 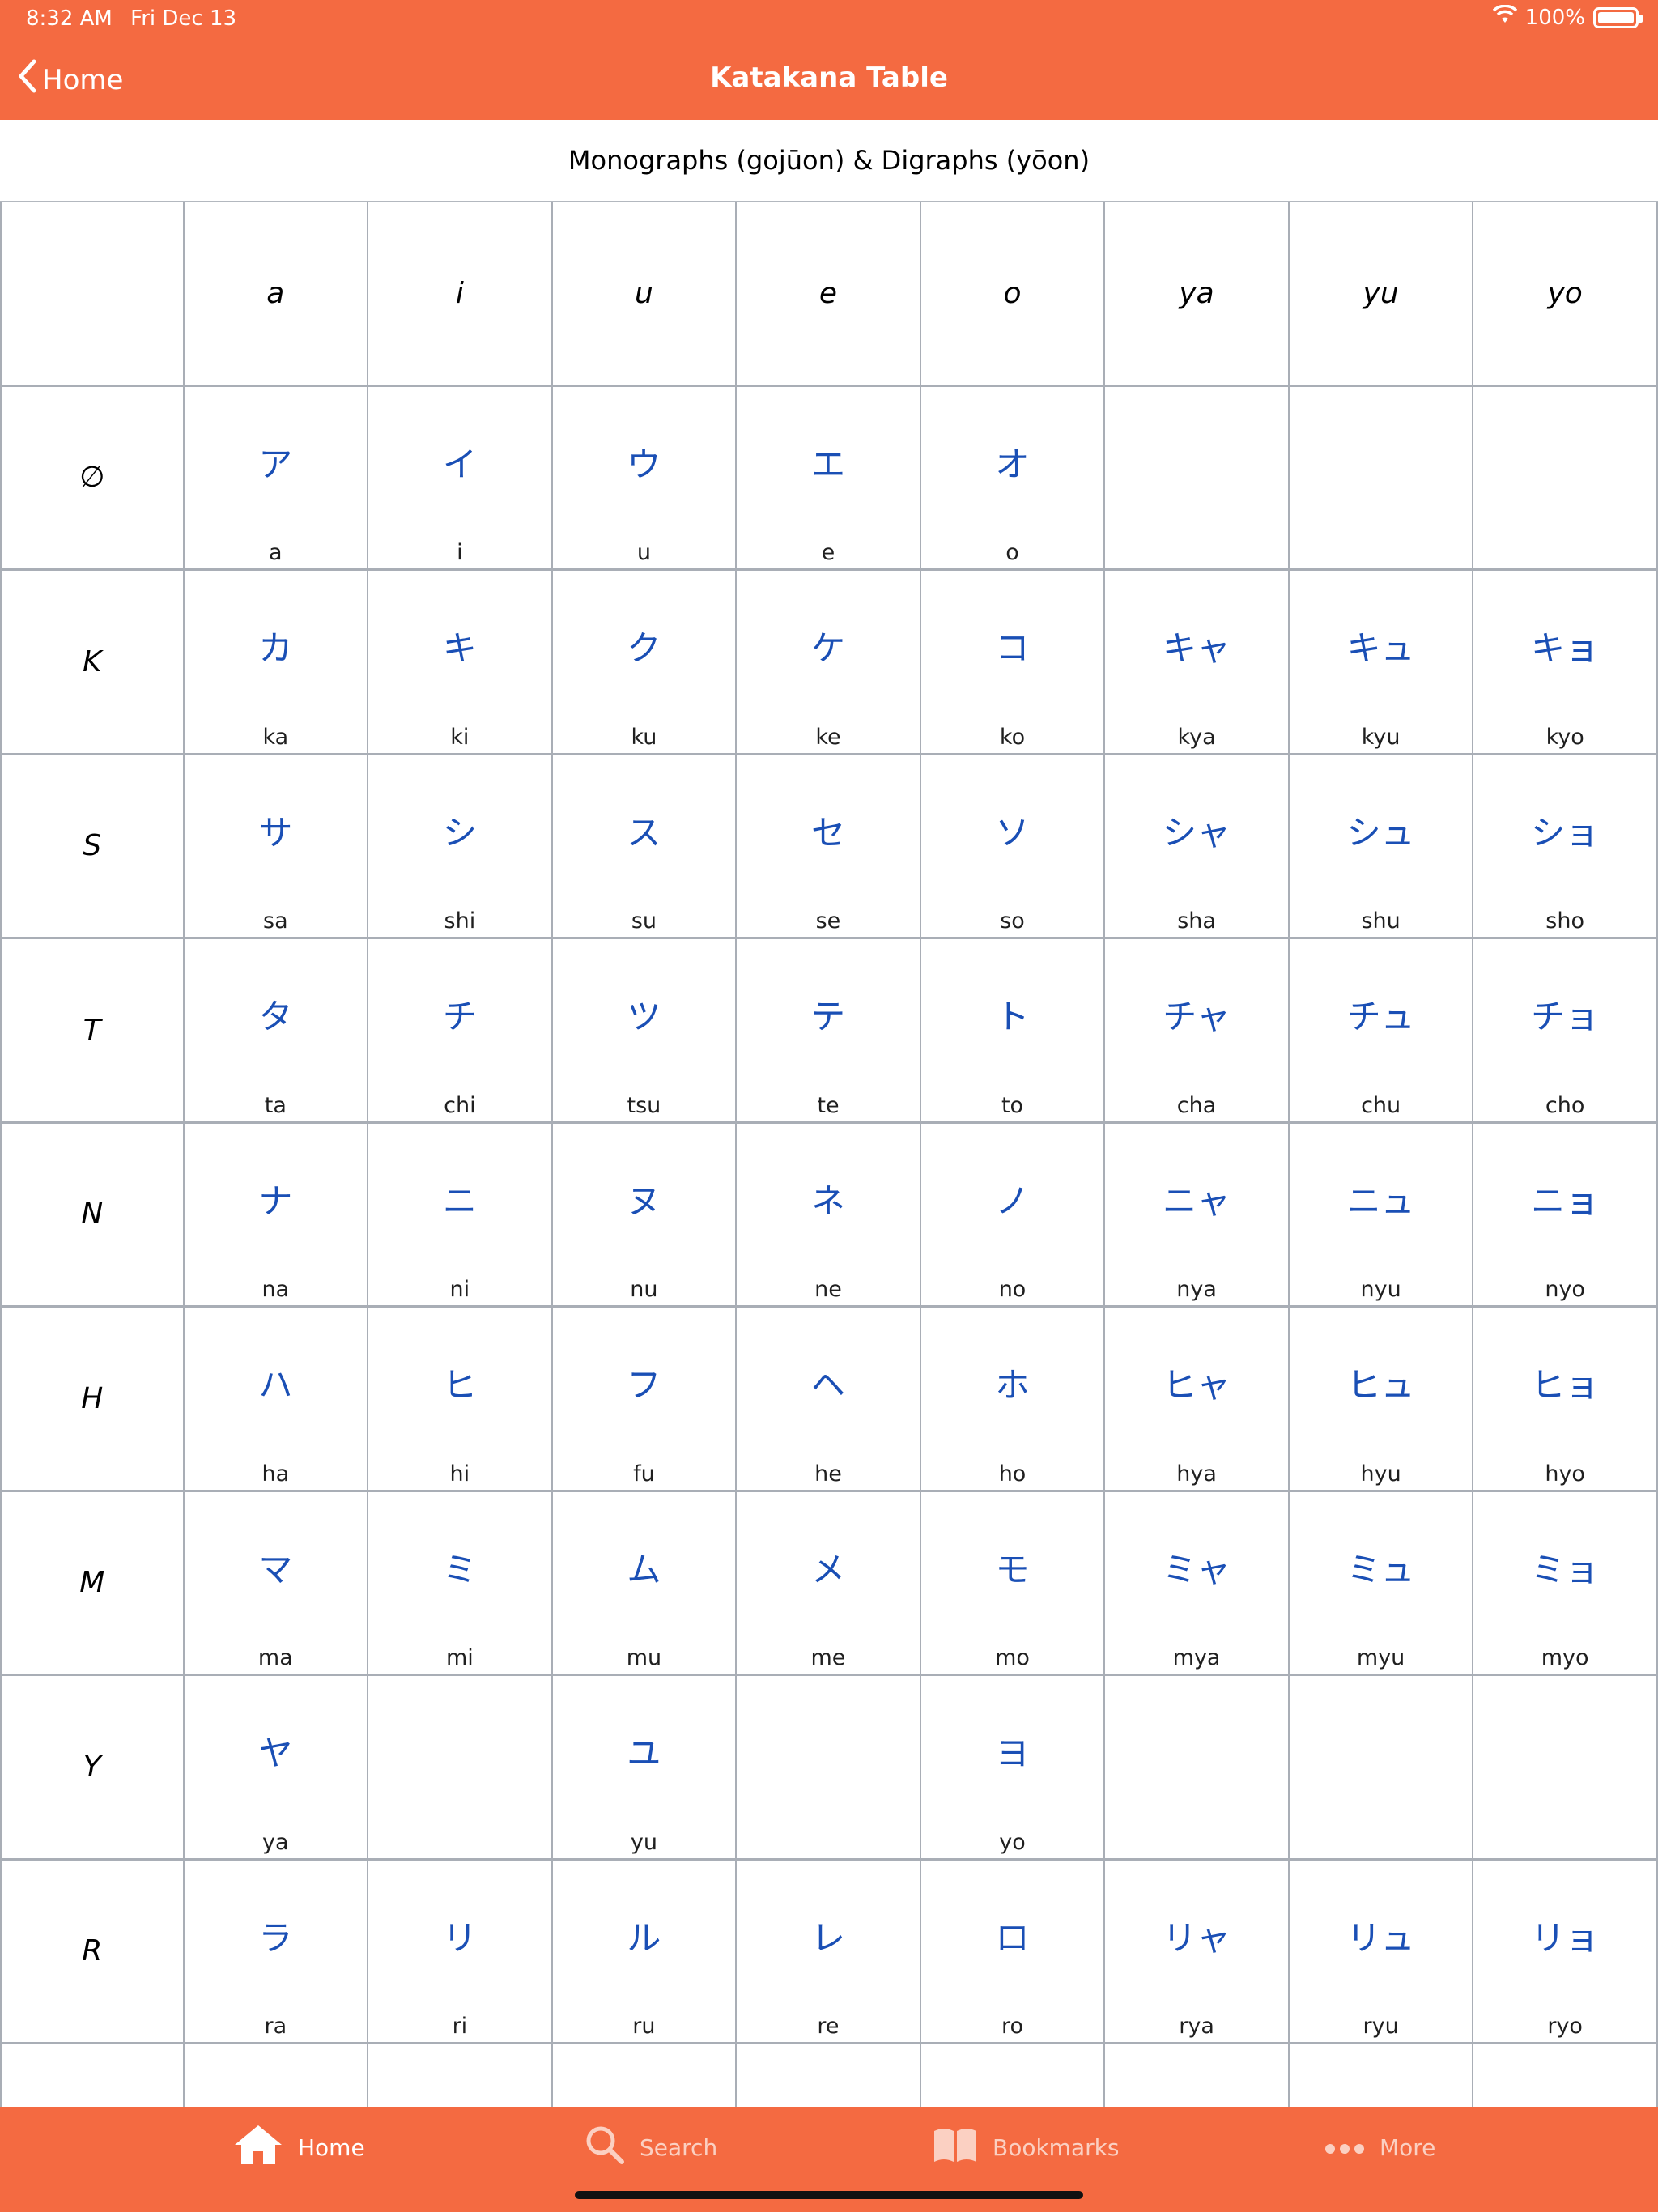 I want to click on kana-cell: テ te, so click(x=829, y=1031).